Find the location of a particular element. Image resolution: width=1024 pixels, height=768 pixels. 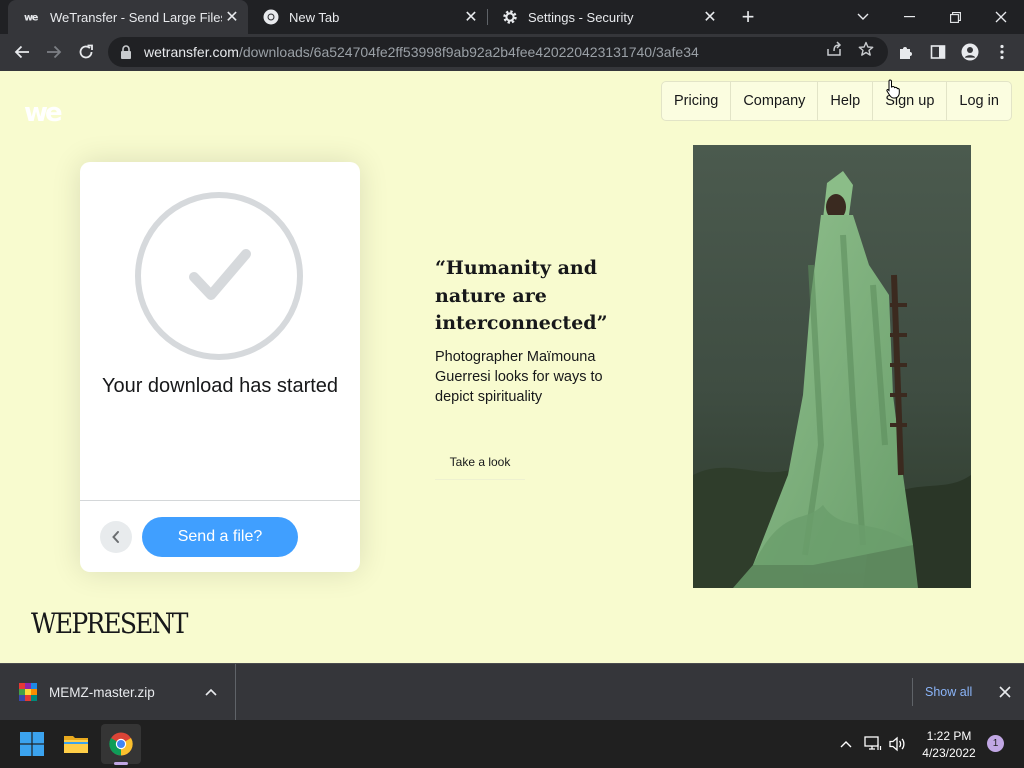

windows-logo-icon is located at coordinates (32, 744).